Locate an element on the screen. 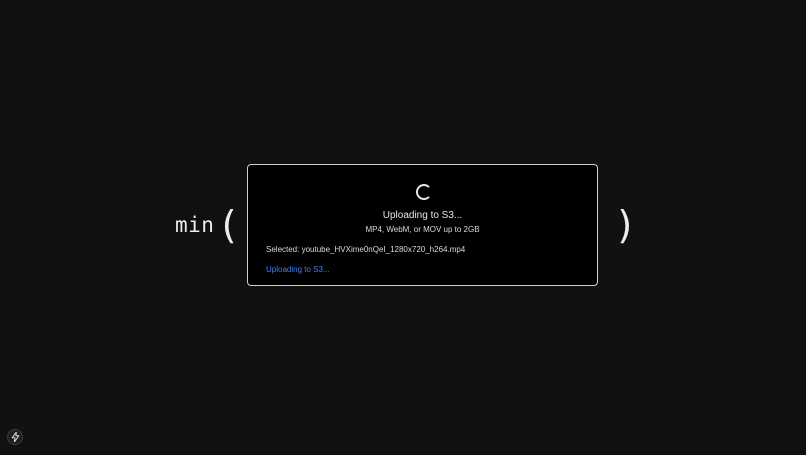  open-paren: ( is located at coordinates (228, 225).